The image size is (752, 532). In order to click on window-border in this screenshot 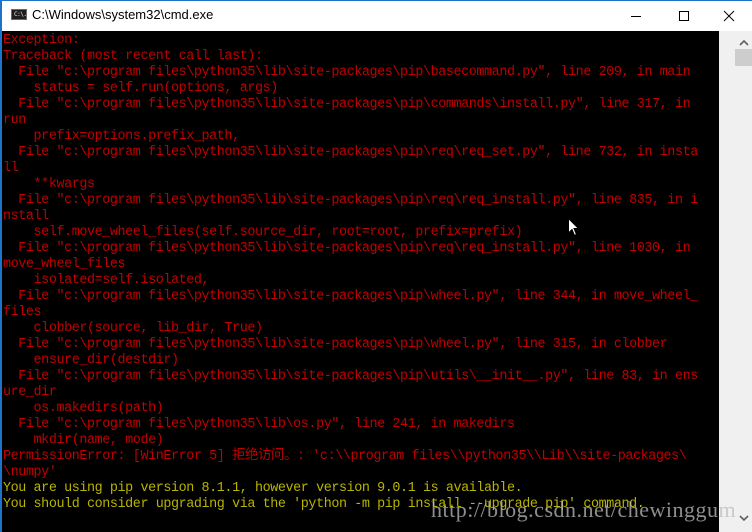, I will do `click(1, 266)`.